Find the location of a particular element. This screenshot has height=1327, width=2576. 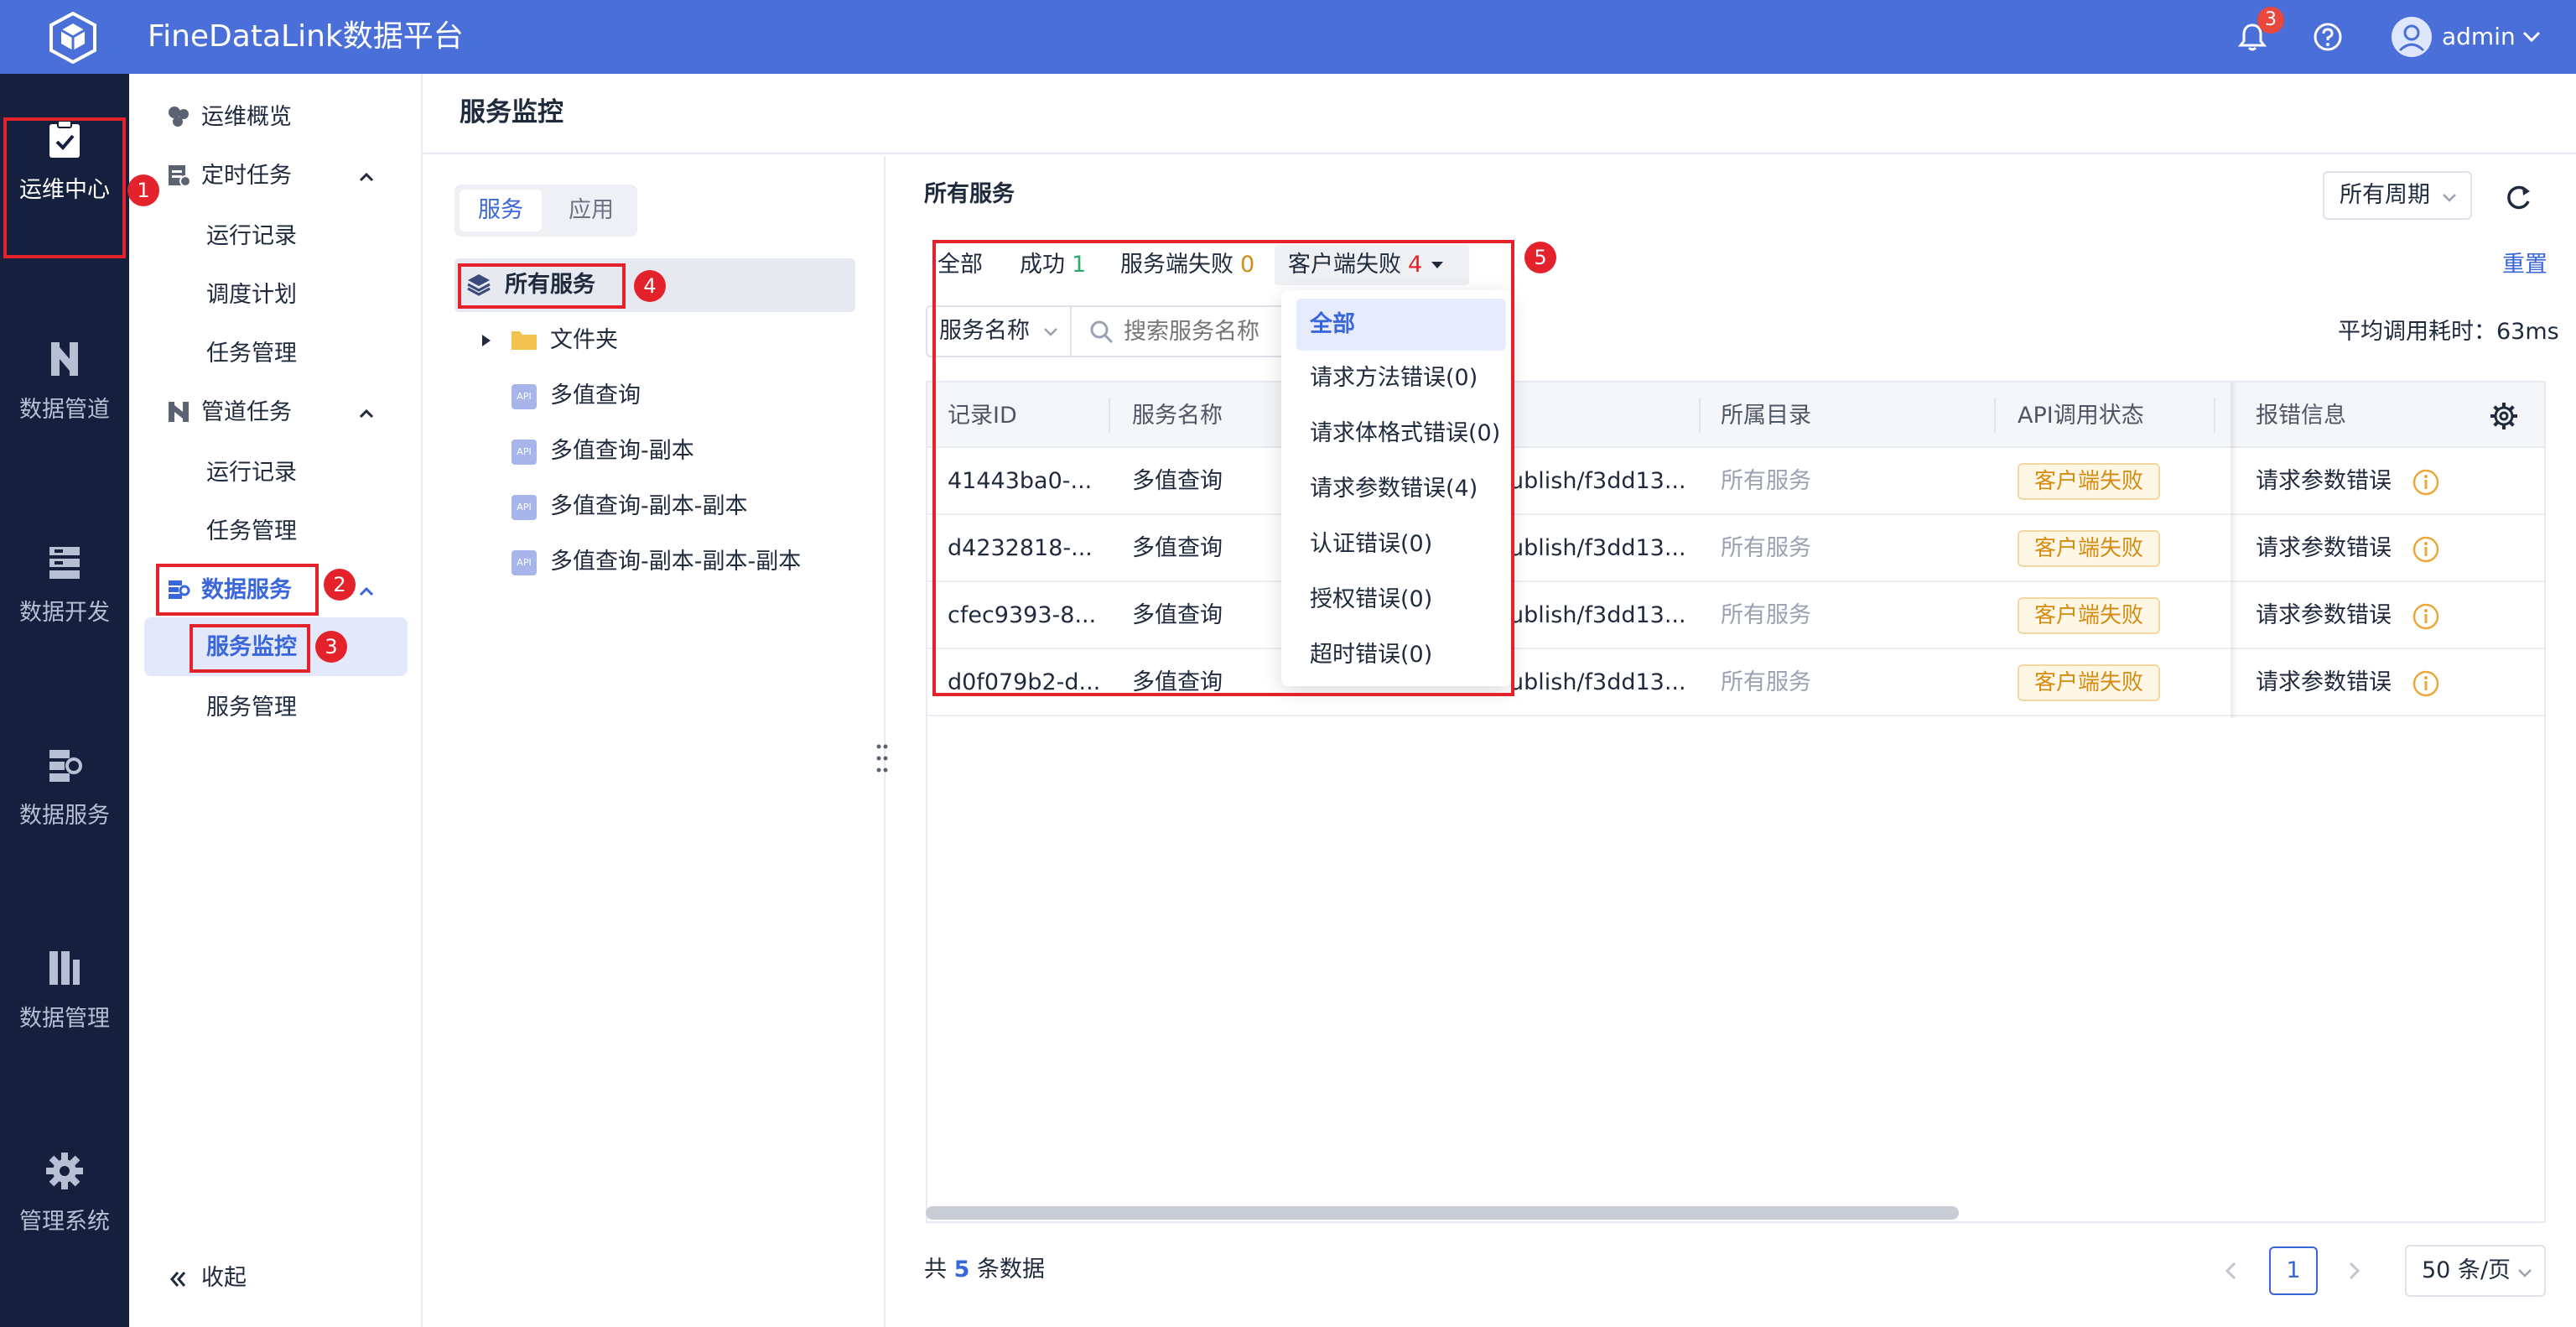

page-size-value: 50 条/页 is located at coordinates (2466, 1270).